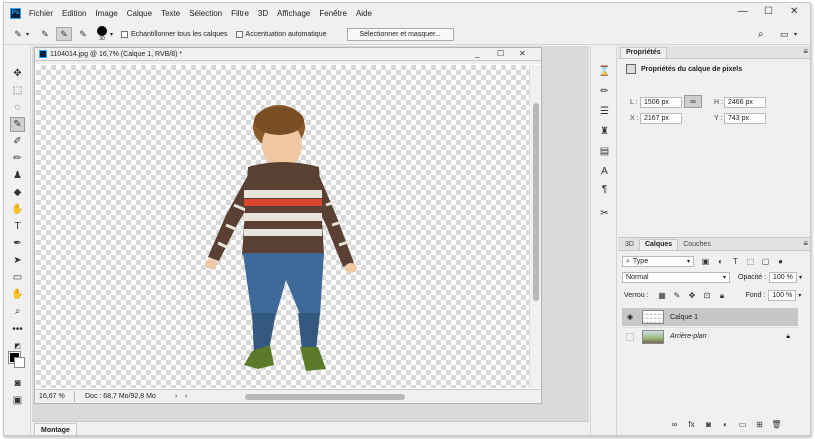 The width and height of the screenshot is (815, 439). I want to click on scrollbar-thumb, so click(536, 202).